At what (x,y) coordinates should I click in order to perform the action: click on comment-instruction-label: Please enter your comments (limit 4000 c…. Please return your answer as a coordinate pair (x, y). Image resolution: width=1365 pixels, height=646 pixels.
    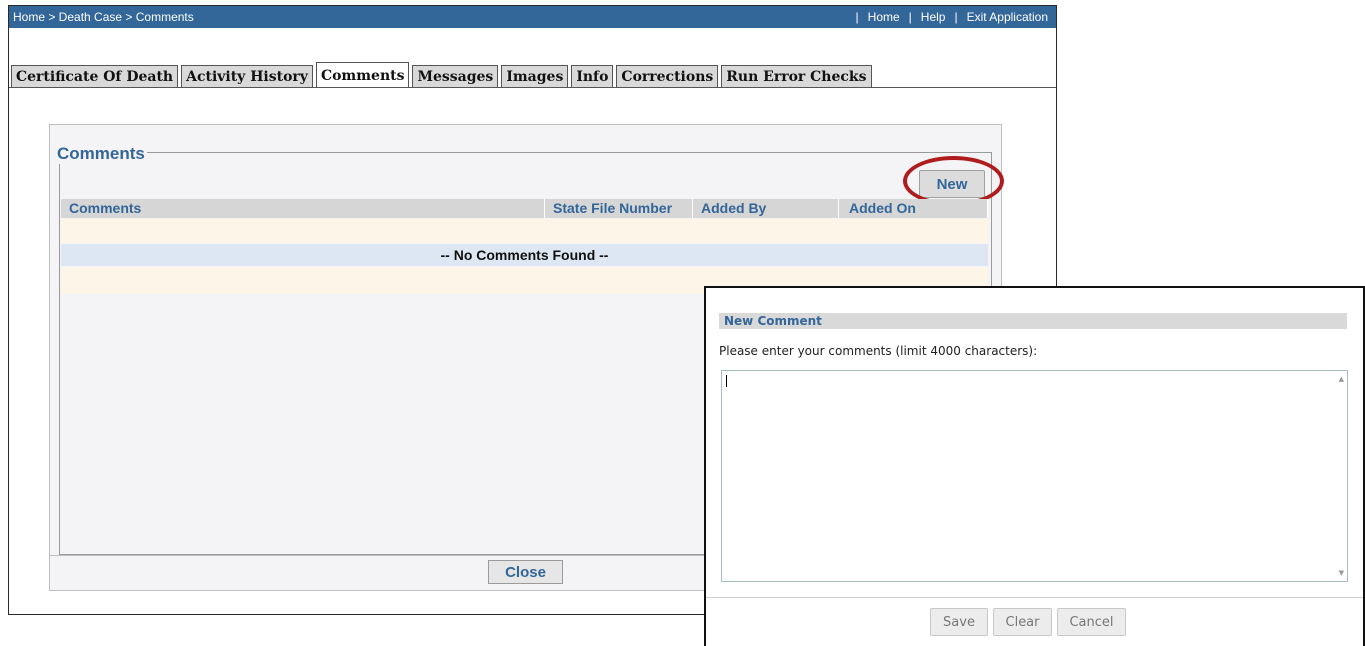
    Looking at the image, I should click on (878, 351).